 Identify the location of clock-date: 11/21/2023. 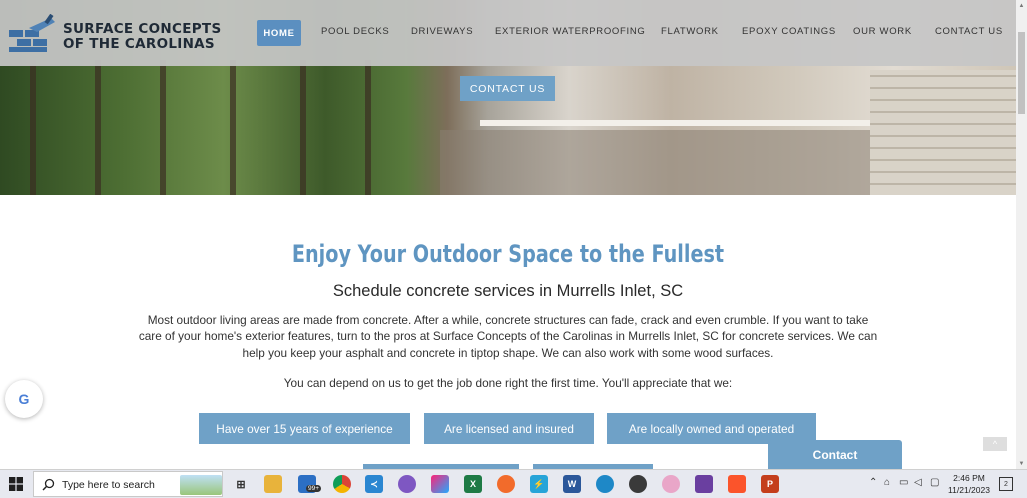
(969, 490).